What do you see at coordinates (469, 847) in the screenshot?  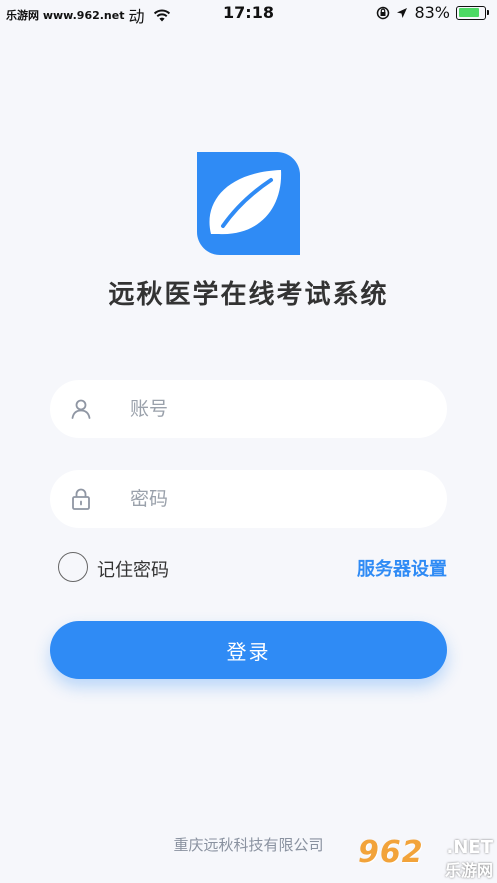 I see `watermark-net: .NET` at bounding box center [469, 847].